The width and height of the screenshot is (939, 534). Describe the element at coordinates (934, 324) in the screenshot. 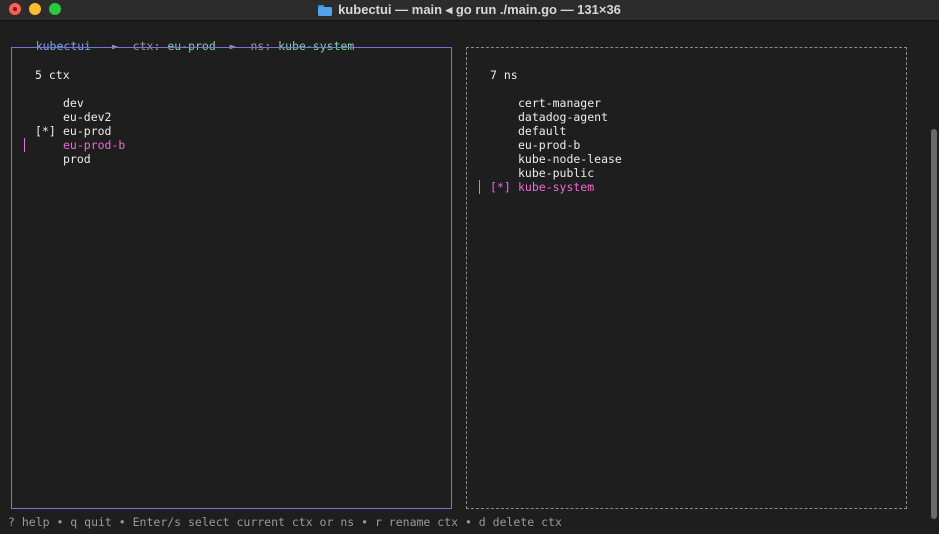

I see `terminal-scrollbar` at that location.